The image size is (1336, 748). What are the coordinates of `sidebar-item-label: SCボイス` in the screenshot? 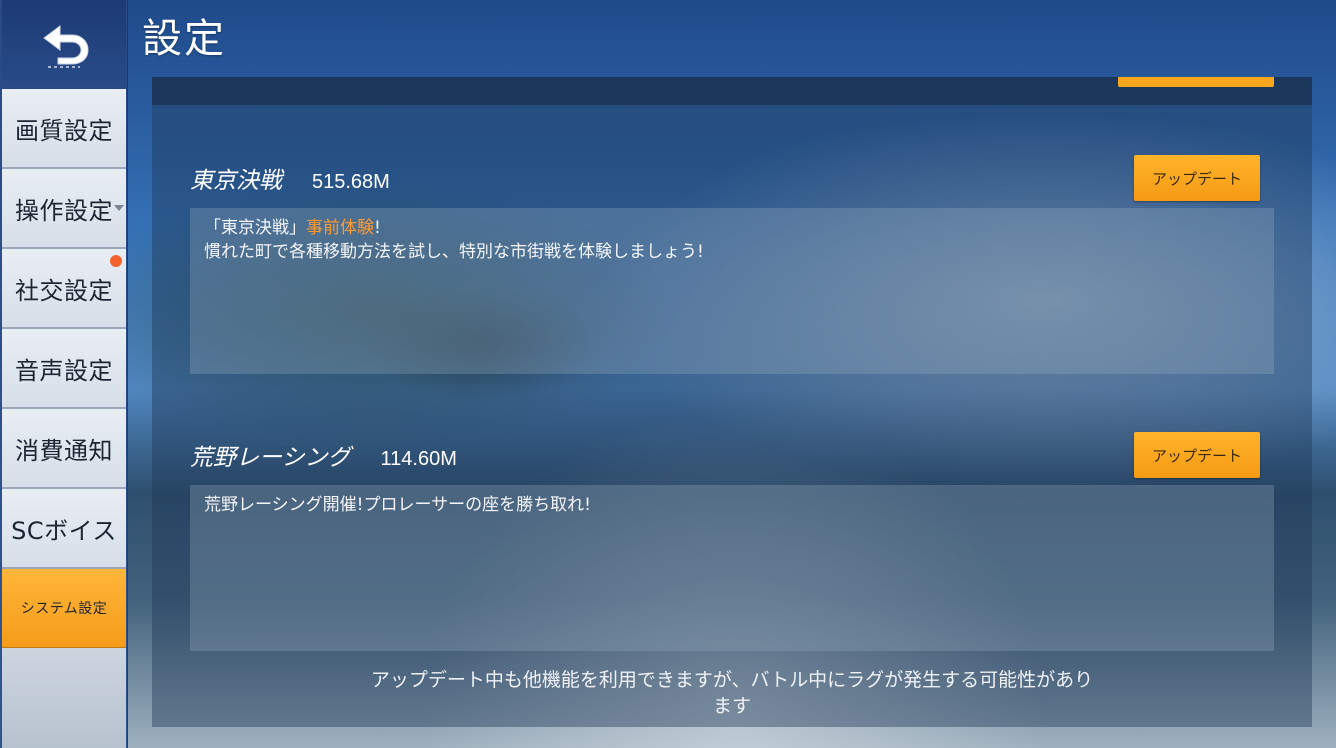 It's located at (64, 530).